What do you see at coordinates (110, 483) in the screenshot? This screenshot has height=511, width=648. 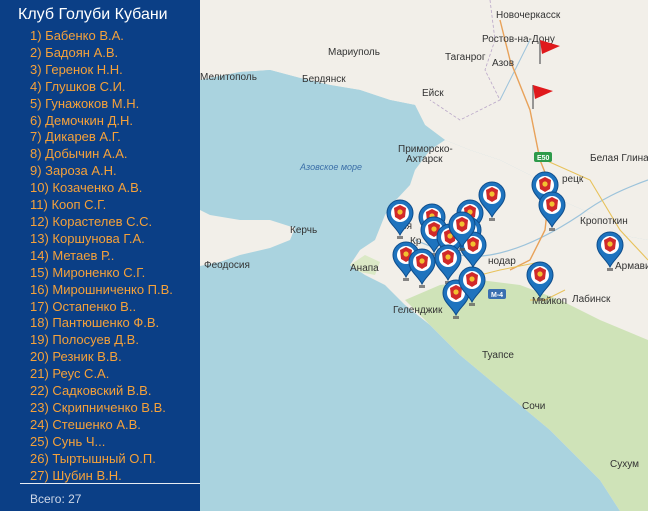 I see `divider` at bounding box center [110, 483].